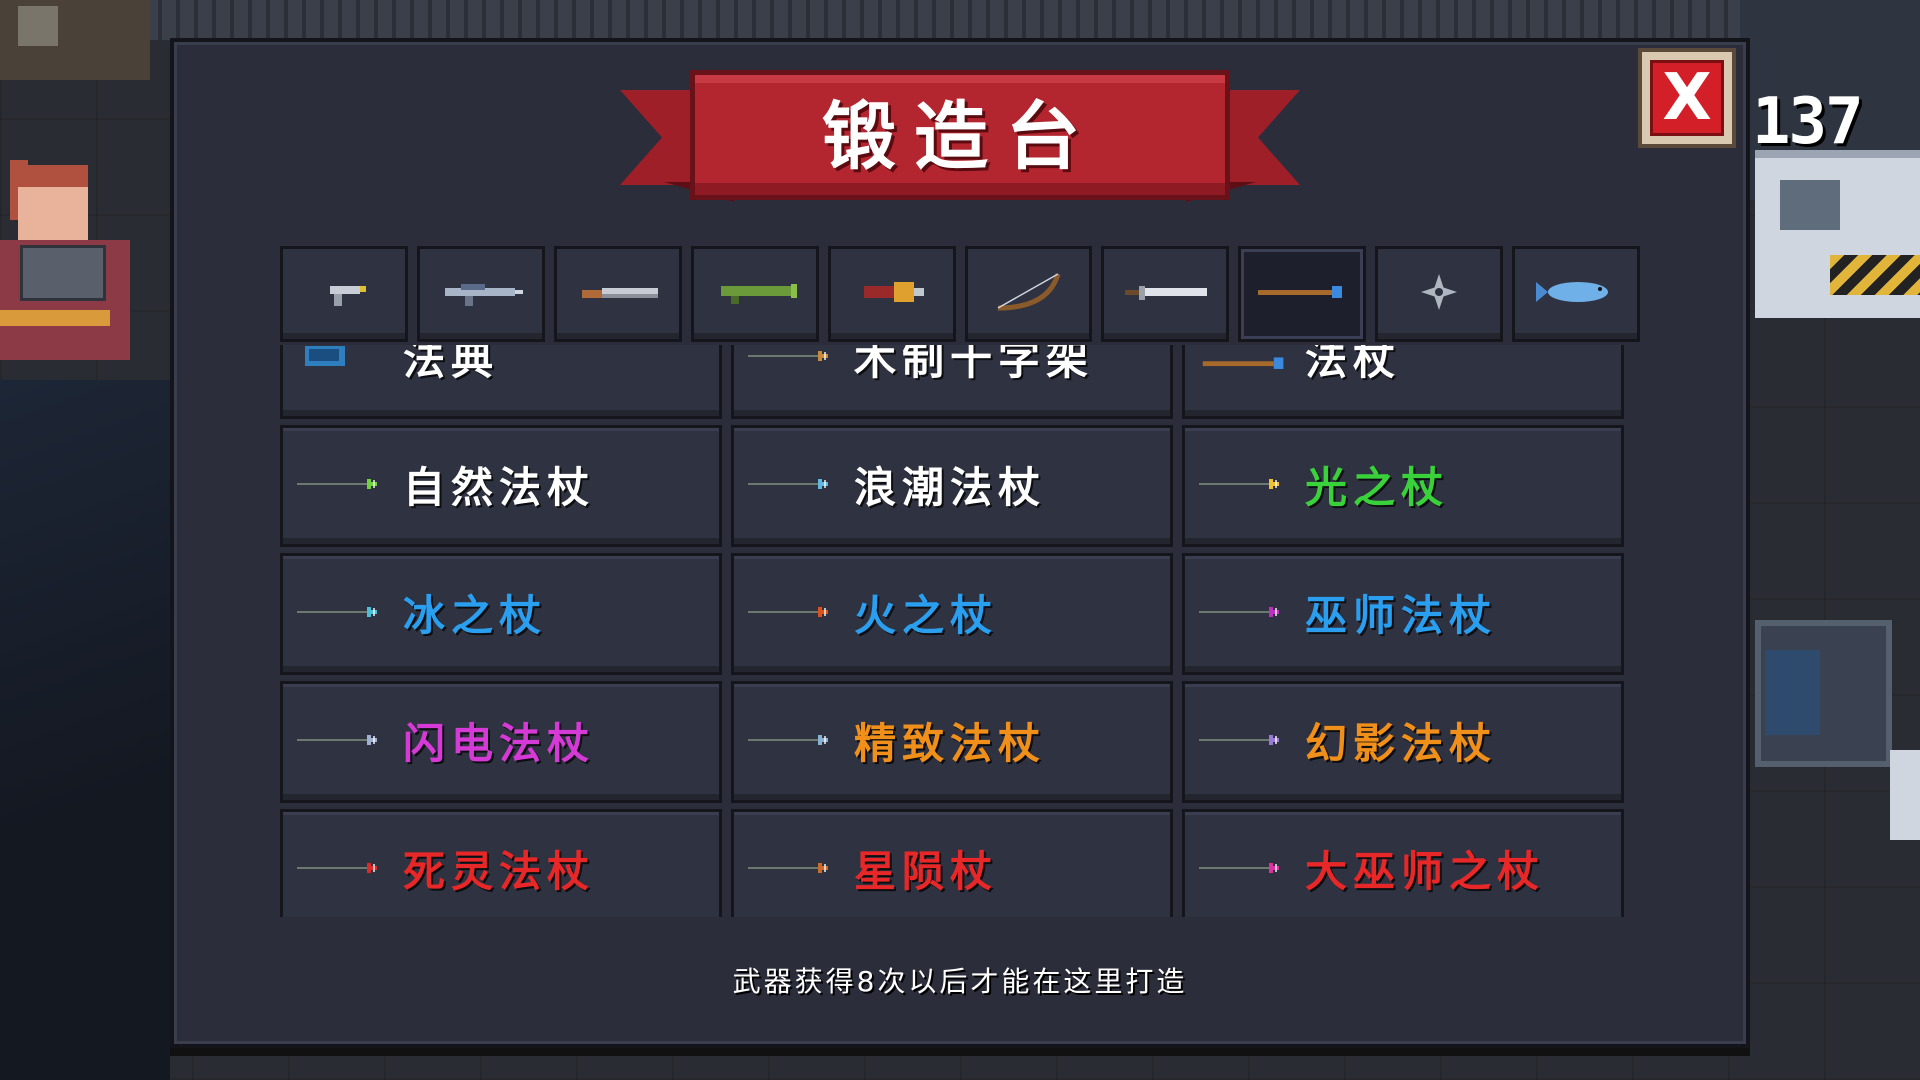  I want to click on weapon-cell: 光之杖, so click(1403, 486).